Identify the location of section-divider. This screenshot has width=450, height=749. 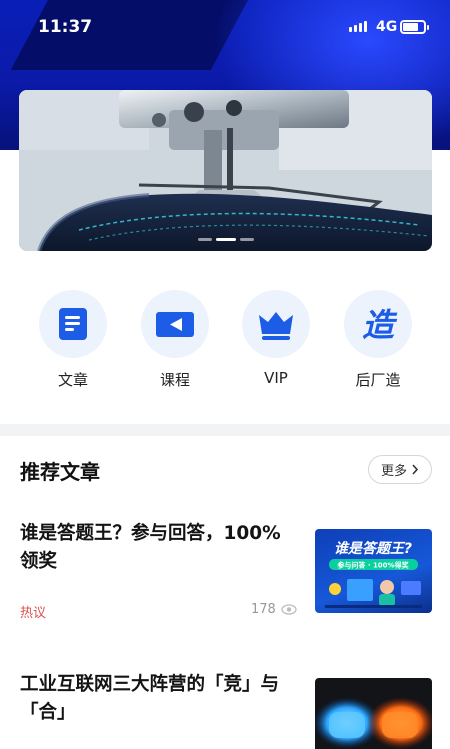
(225, 430).